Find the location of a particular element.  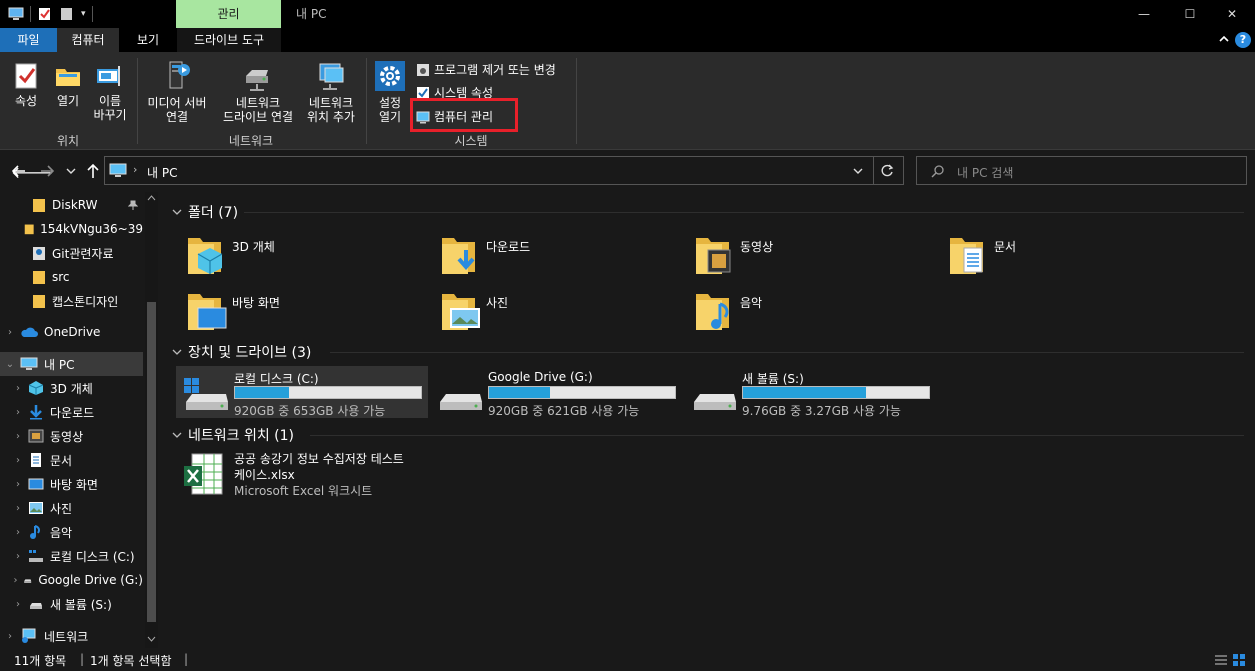

uninstall-program-button: 프로그램 제거 또는 변경 is located at coordinates (486, 69).